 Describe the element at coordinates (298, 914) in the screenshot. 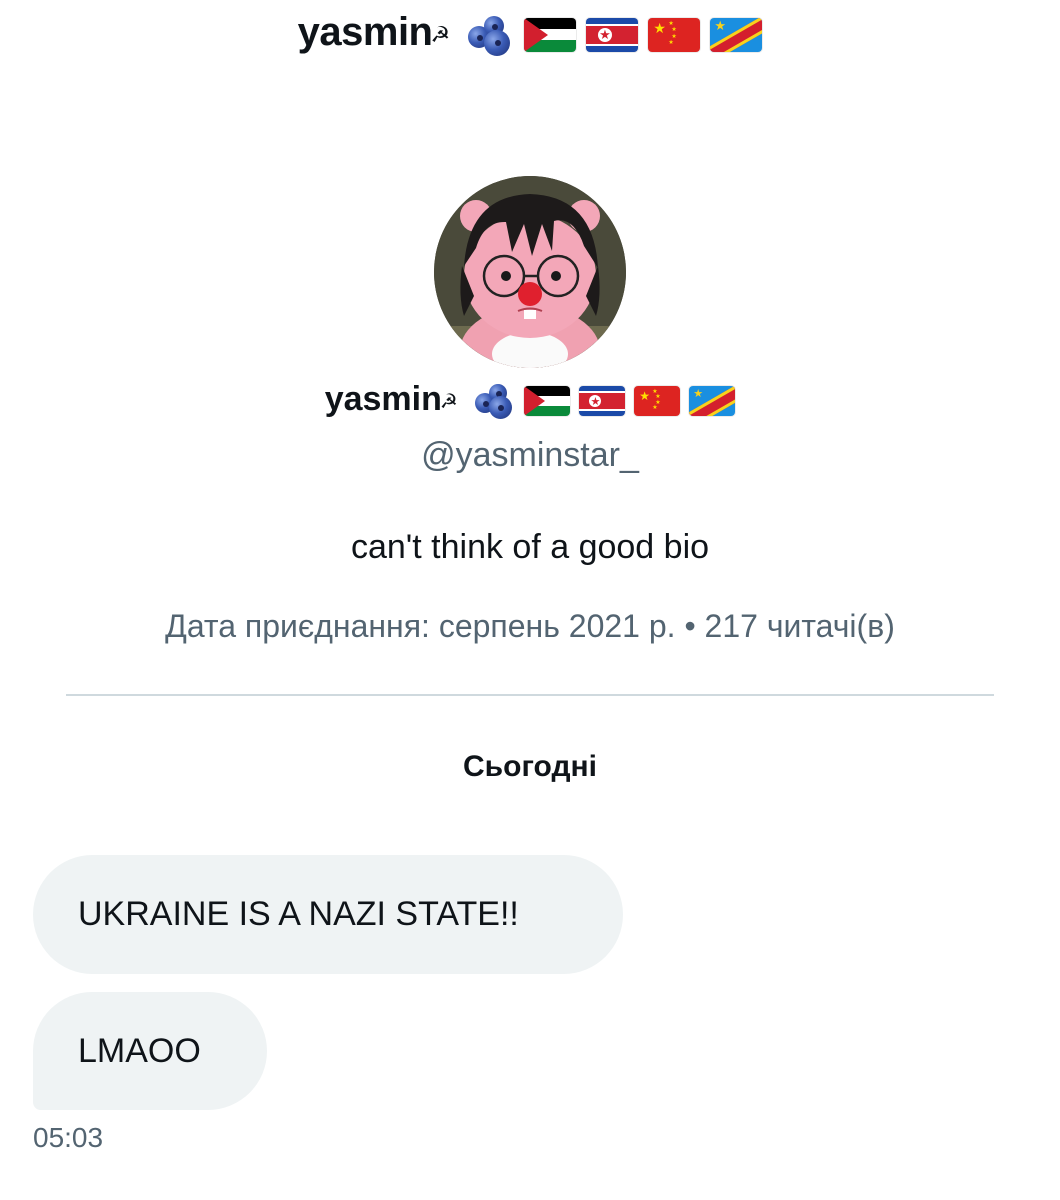

I see `message-text: UKRAINE IS A NAZI STATE!!` at that location.